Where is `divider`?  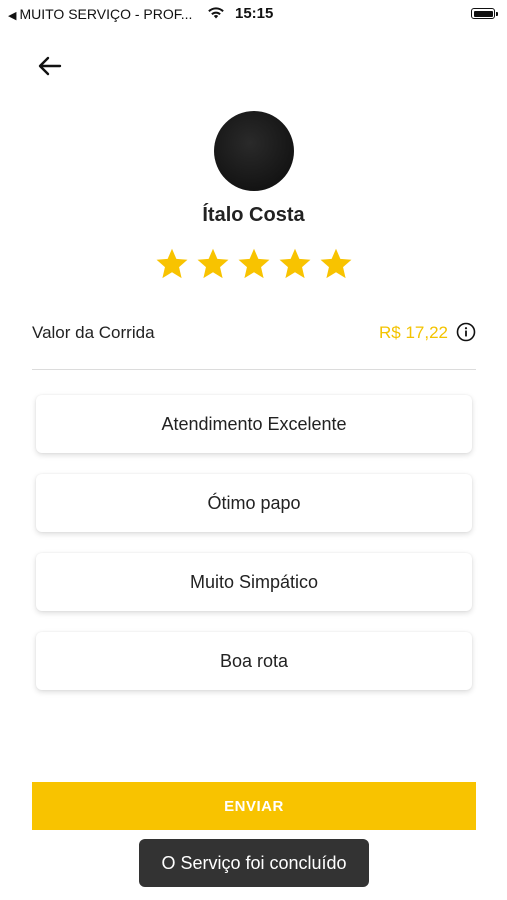
divider is located at coordinates (254, 369).